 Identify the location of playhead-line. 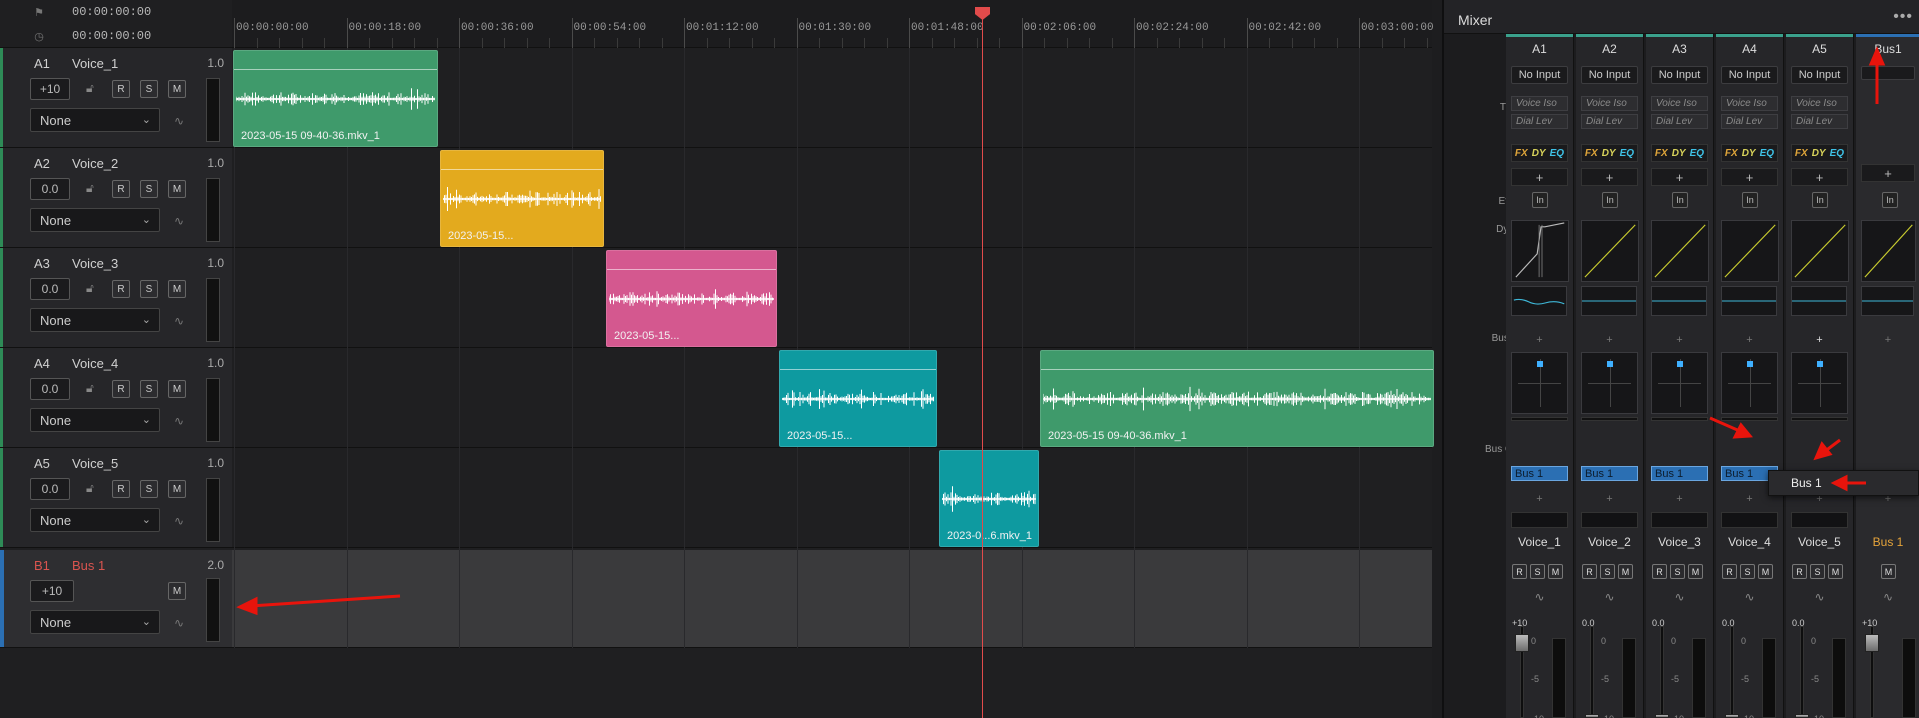
(982, 365).